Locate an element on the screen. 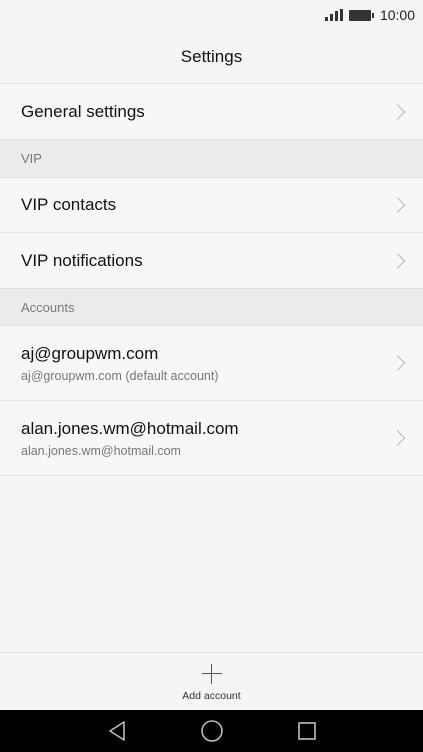  account-subtitle: alan.jones.wm@hotmail.com is located at coordinates (101, 450).